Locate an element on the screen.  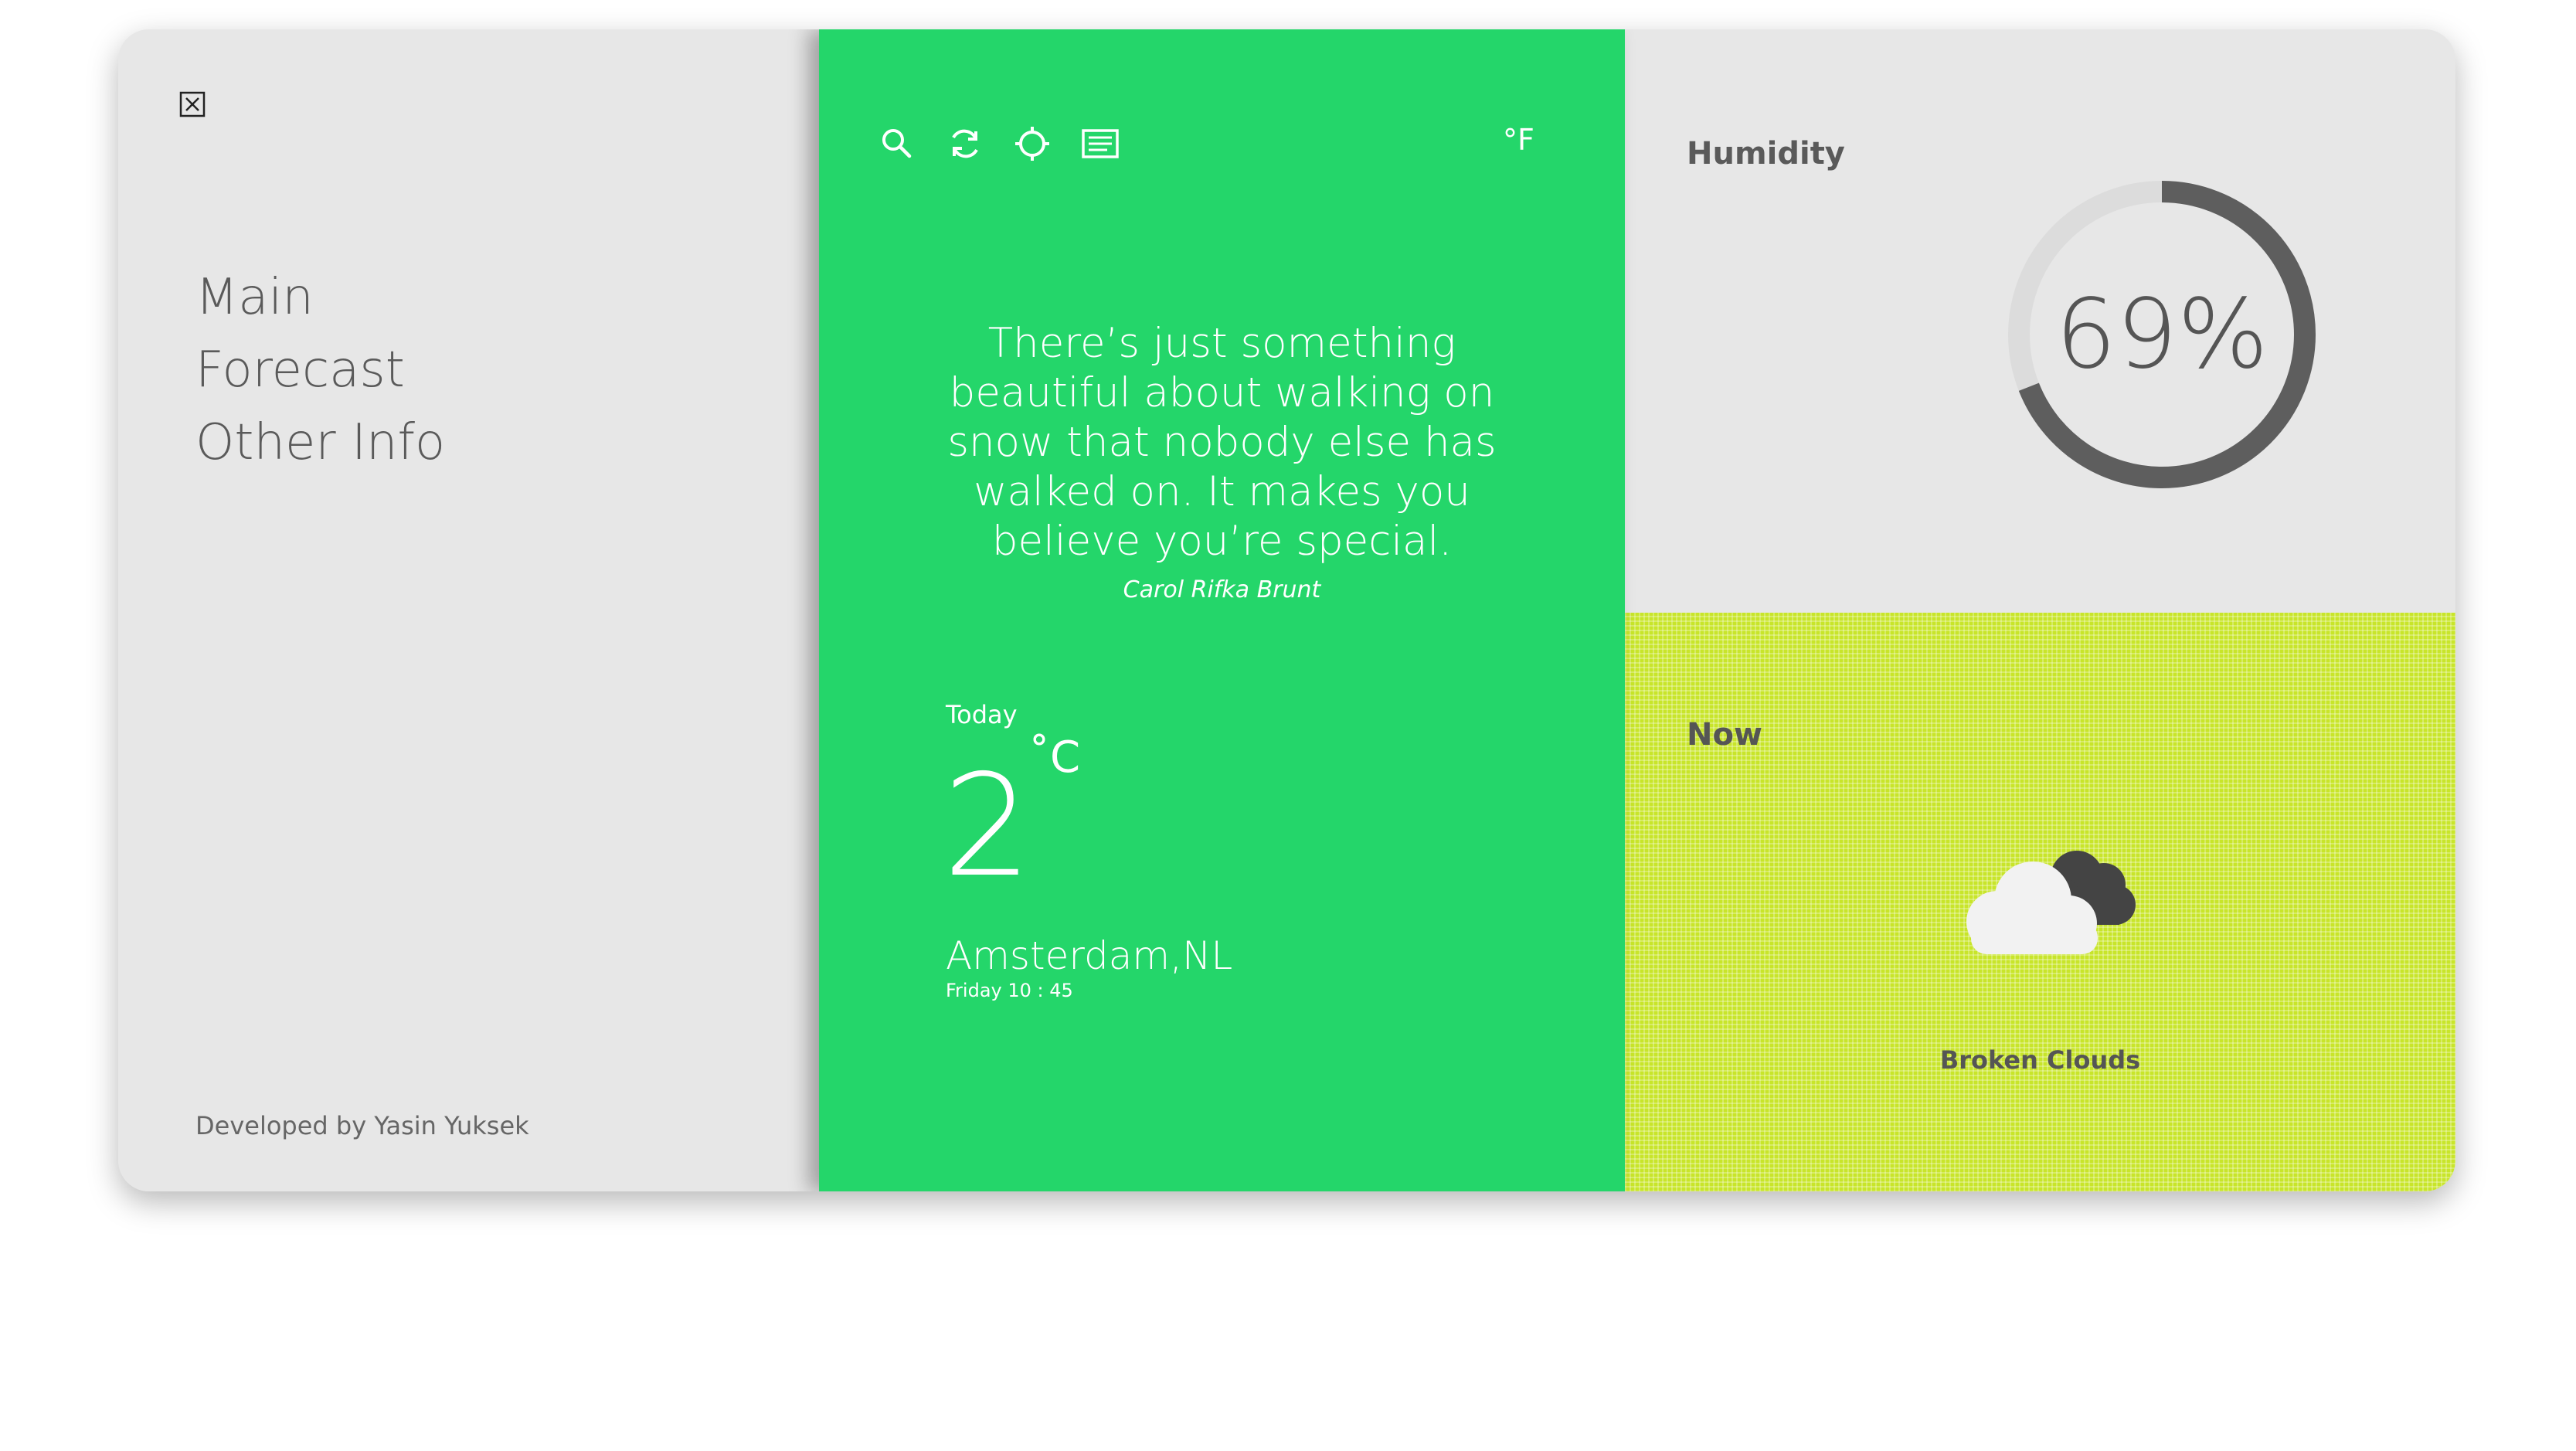
weather-condition: Broken Clouds is located at coordinates (2040, 1060).